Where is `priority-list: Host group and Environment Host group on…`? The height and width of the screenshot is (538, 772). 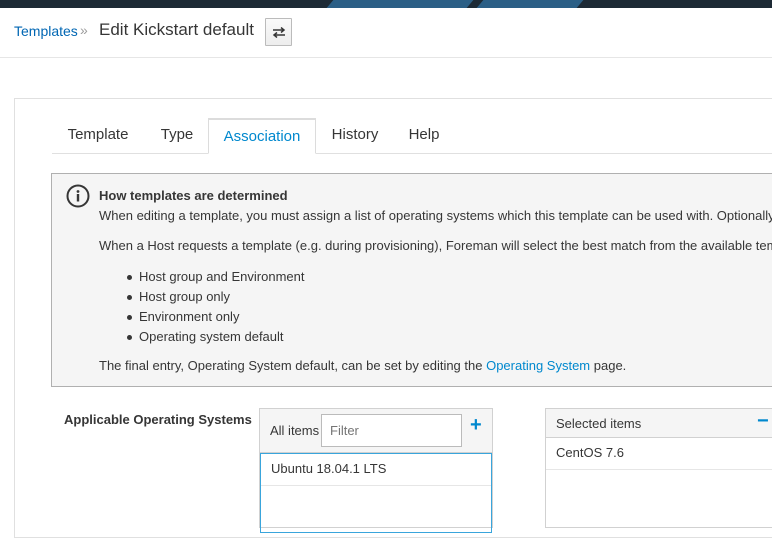 priority-list: Host group and Environment Host group on… is located at coordinates (215, 307).